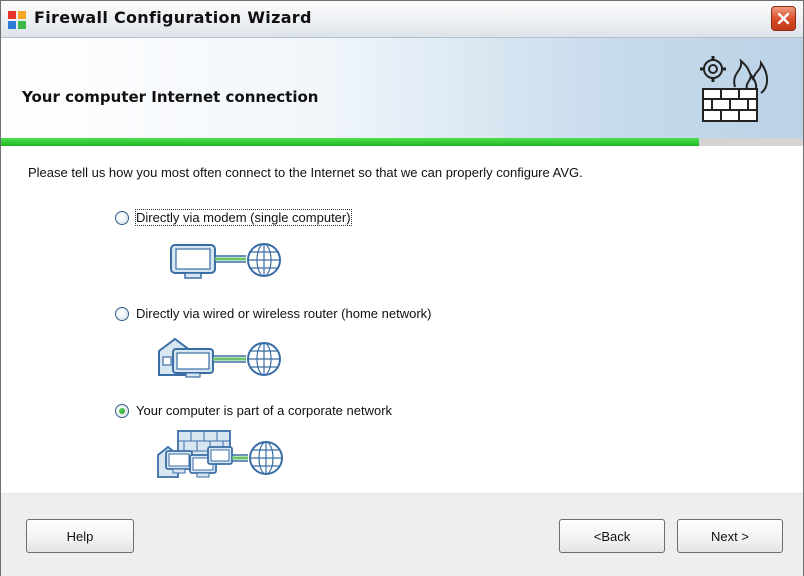  I want to click on page-title: Your computer Internet connection, so click(170, 97).